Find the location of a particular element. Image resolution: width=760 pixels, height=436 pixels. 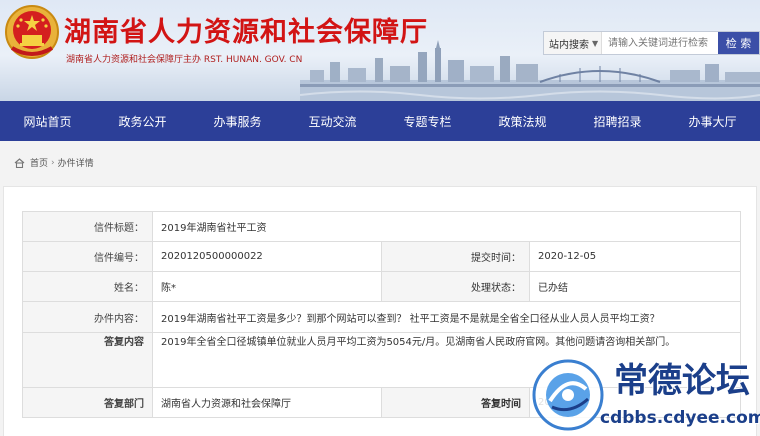

breadcrumb-home-link: 首页 is located at coordinates (39, 162).